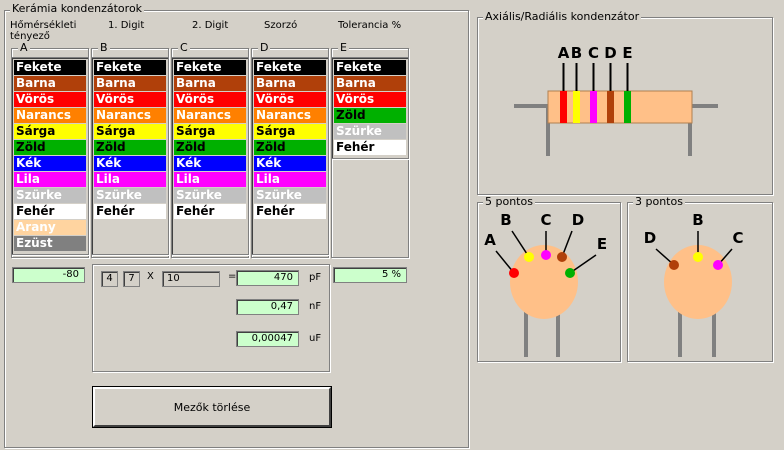  Describe the element at coordinates (505, 220) in the screenshot. I see `five-pin-label-b: B` at that location.